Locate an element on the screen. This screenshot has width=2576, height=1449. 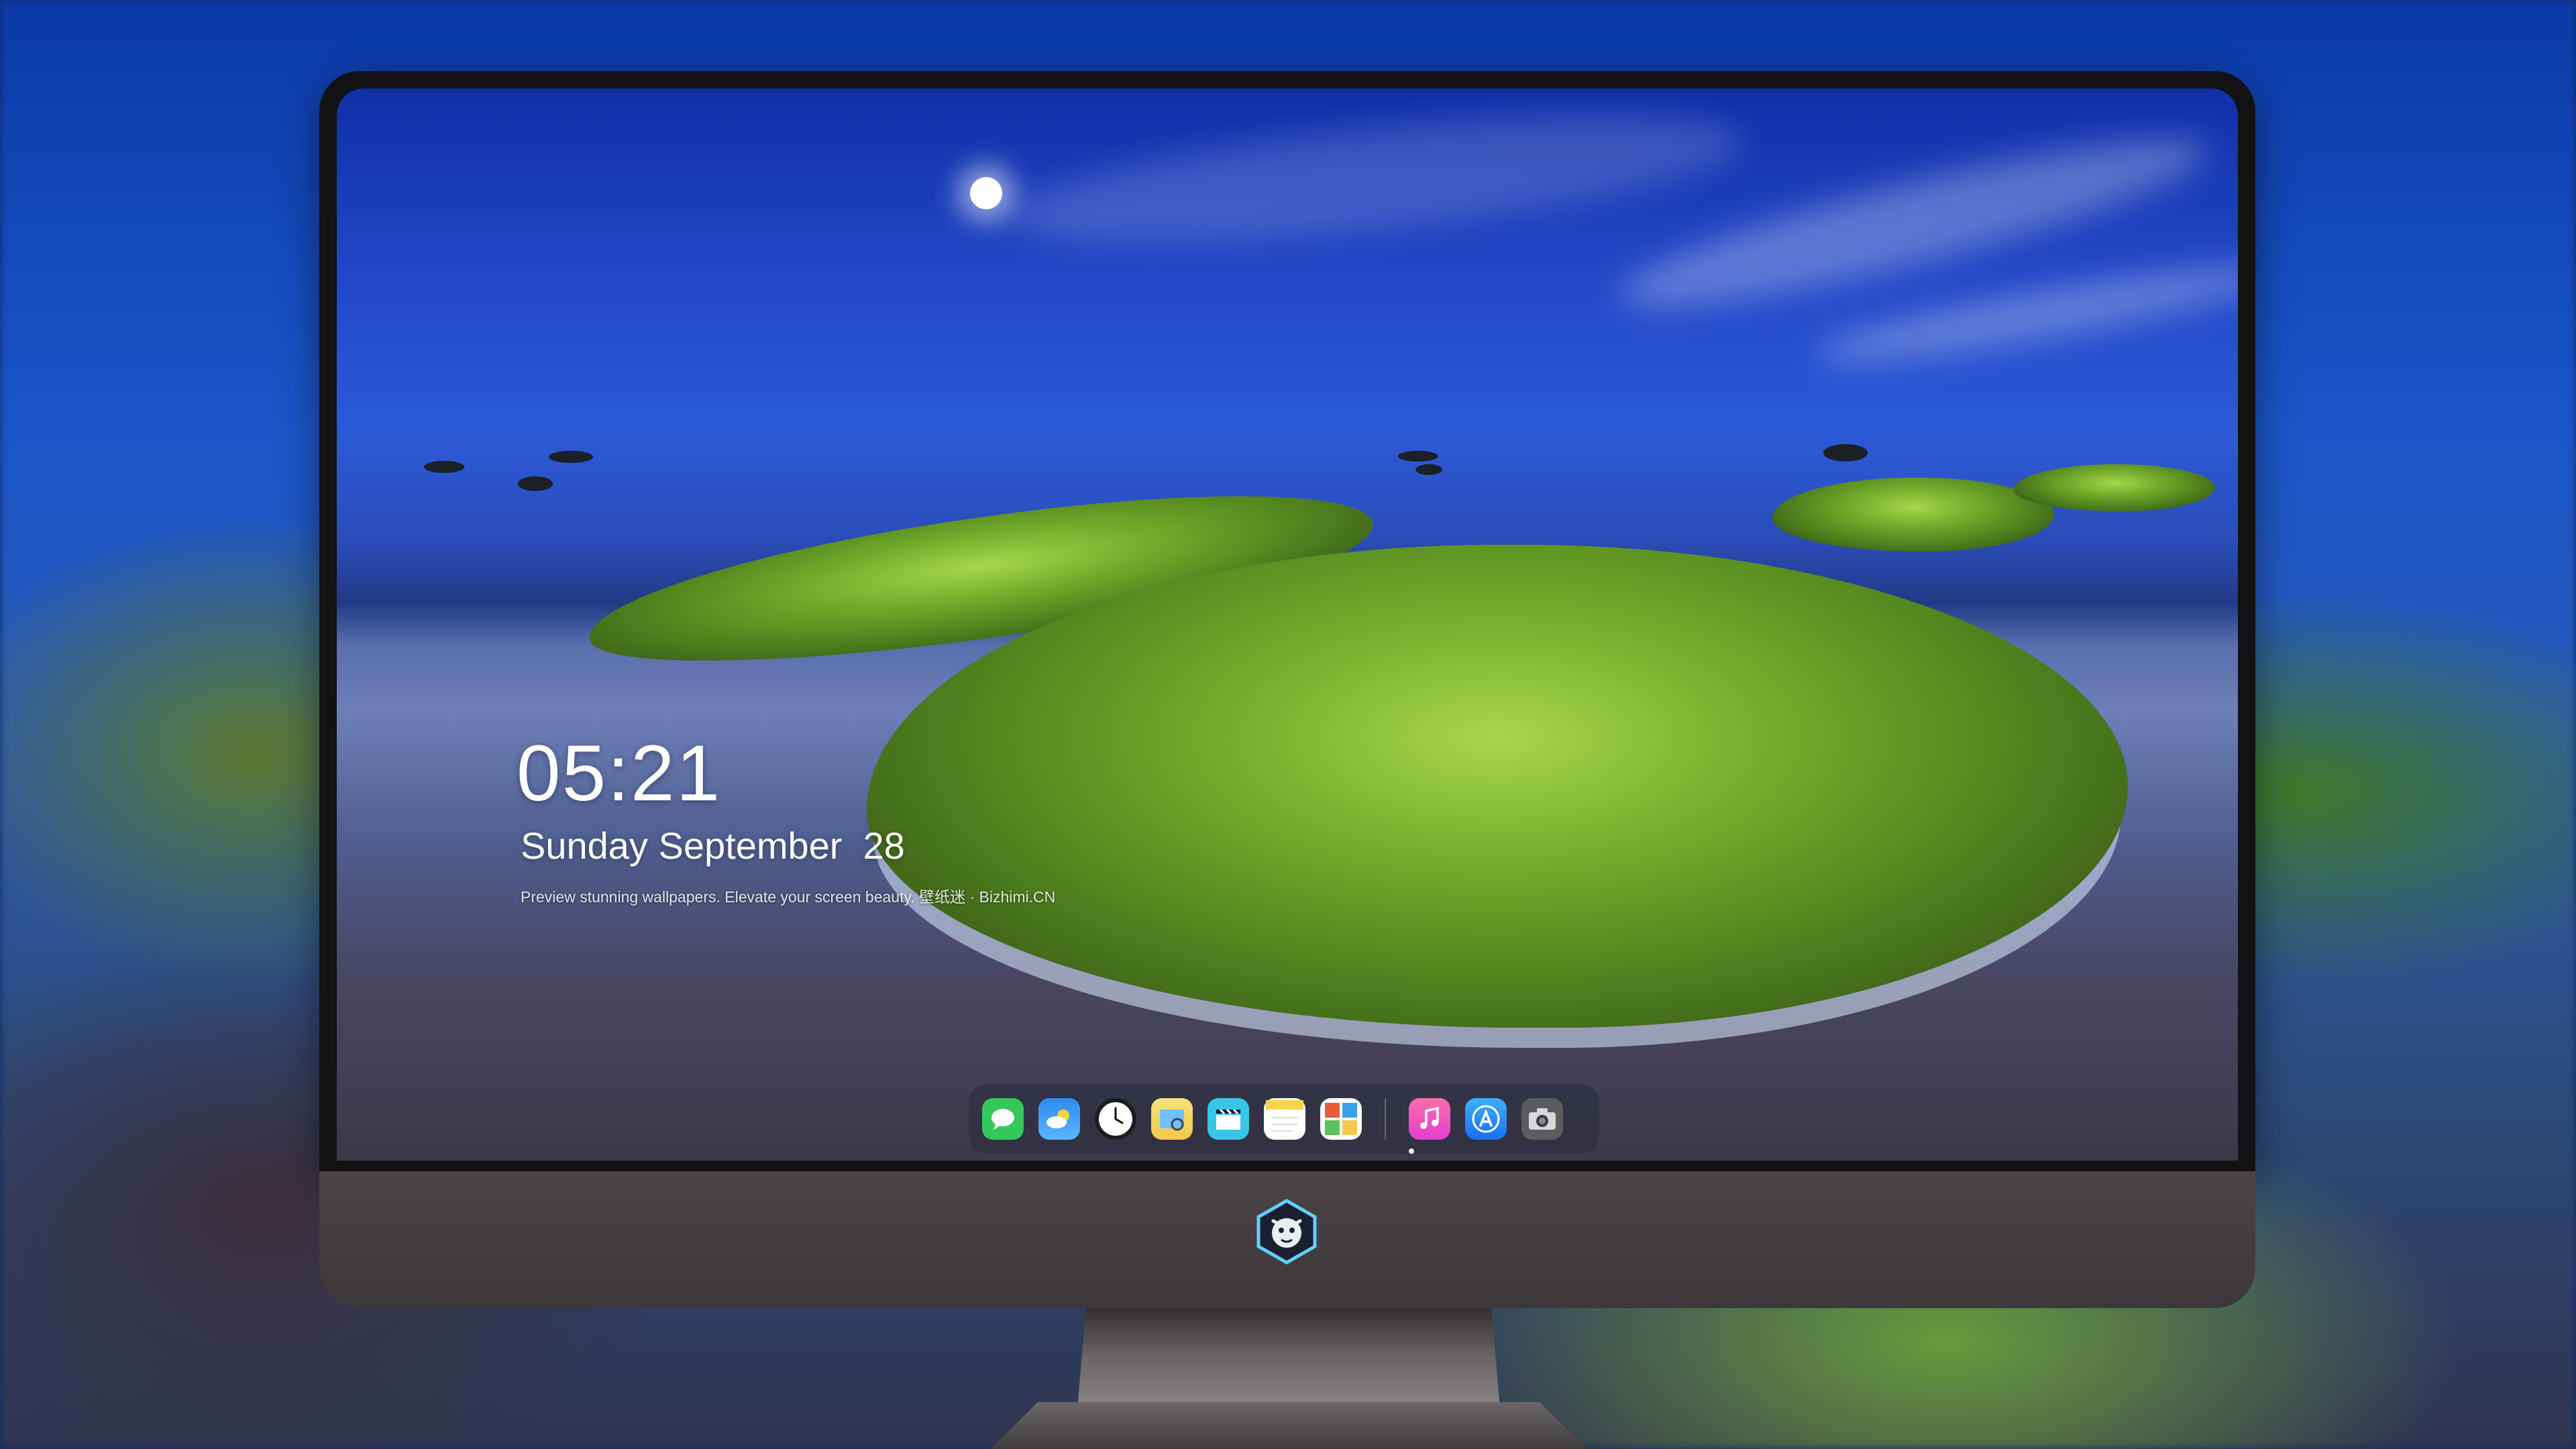
monitor-stand-neck is located at coordinates (1288, 1358).